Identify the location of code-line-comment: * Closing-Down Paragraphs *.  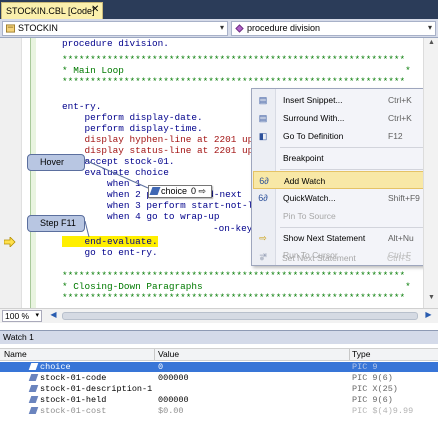
(236, 286).